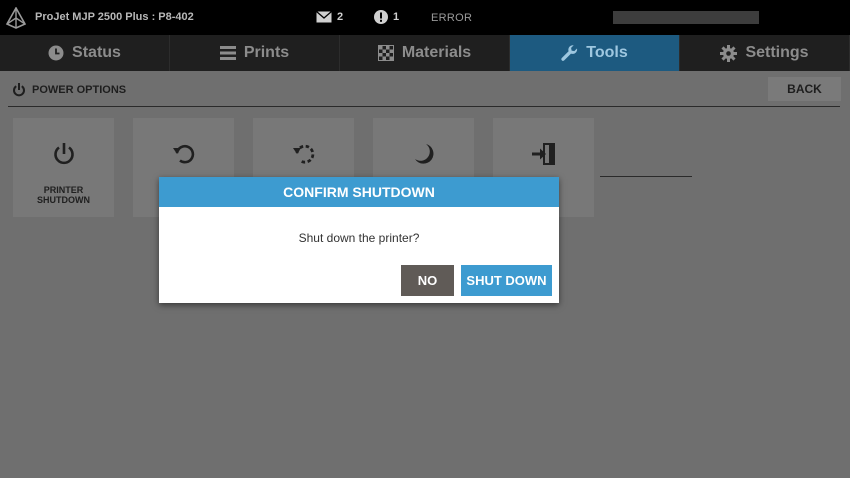 The image size is (850, 478). I want to click on tab-label: Materials, so click(436, 52).